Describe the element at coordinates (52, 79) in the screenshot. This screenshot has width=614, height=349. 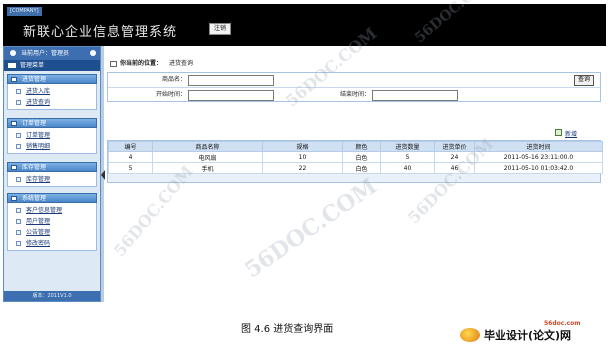
I see `menu-group-title: 进货管理` at that location.